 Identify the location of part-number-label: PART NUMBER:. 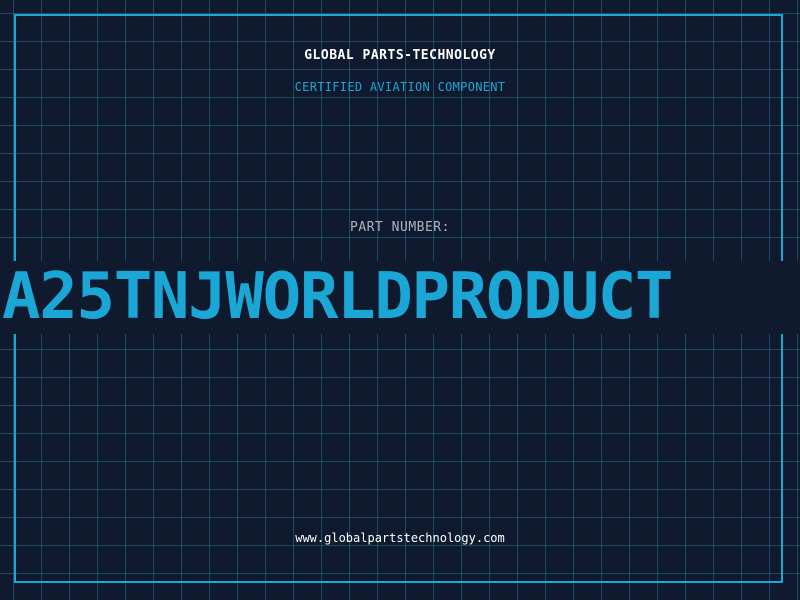
(400, 227).